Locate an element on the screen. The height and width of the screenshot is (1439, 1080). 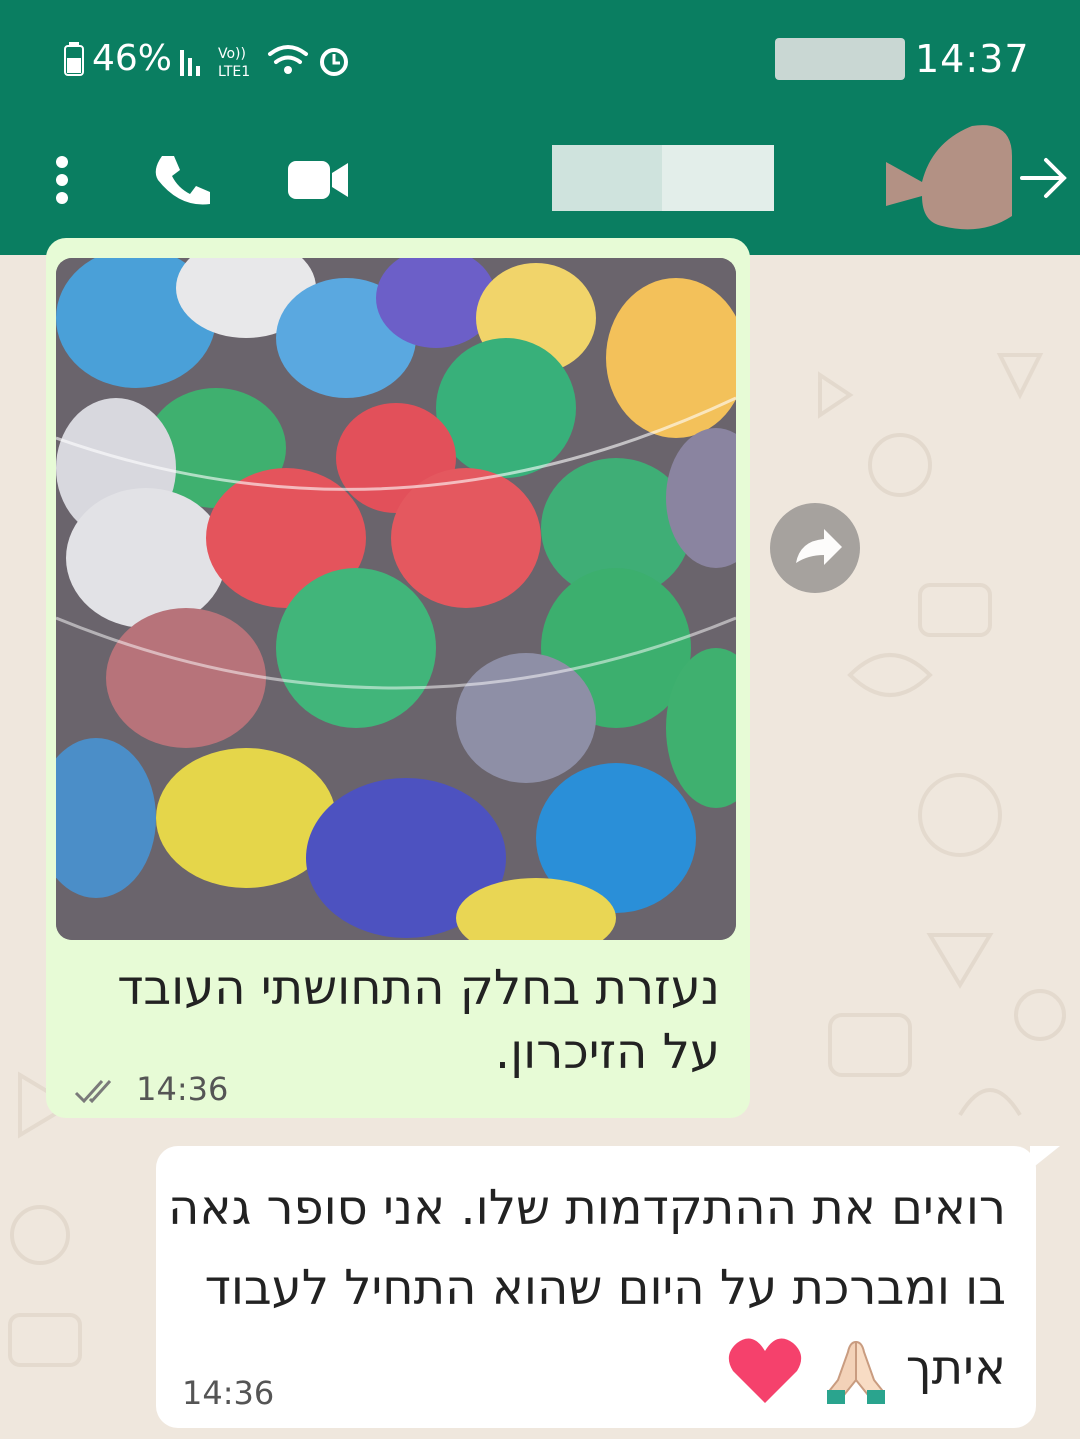
folded-hands-icon is located at coordinates (855, 1372).